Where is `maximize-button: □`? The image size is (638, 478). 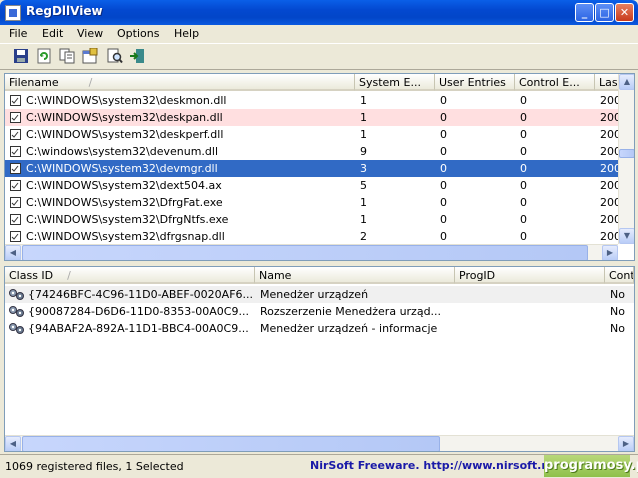
maximize-button: □ is located at coordinates (604, 12).